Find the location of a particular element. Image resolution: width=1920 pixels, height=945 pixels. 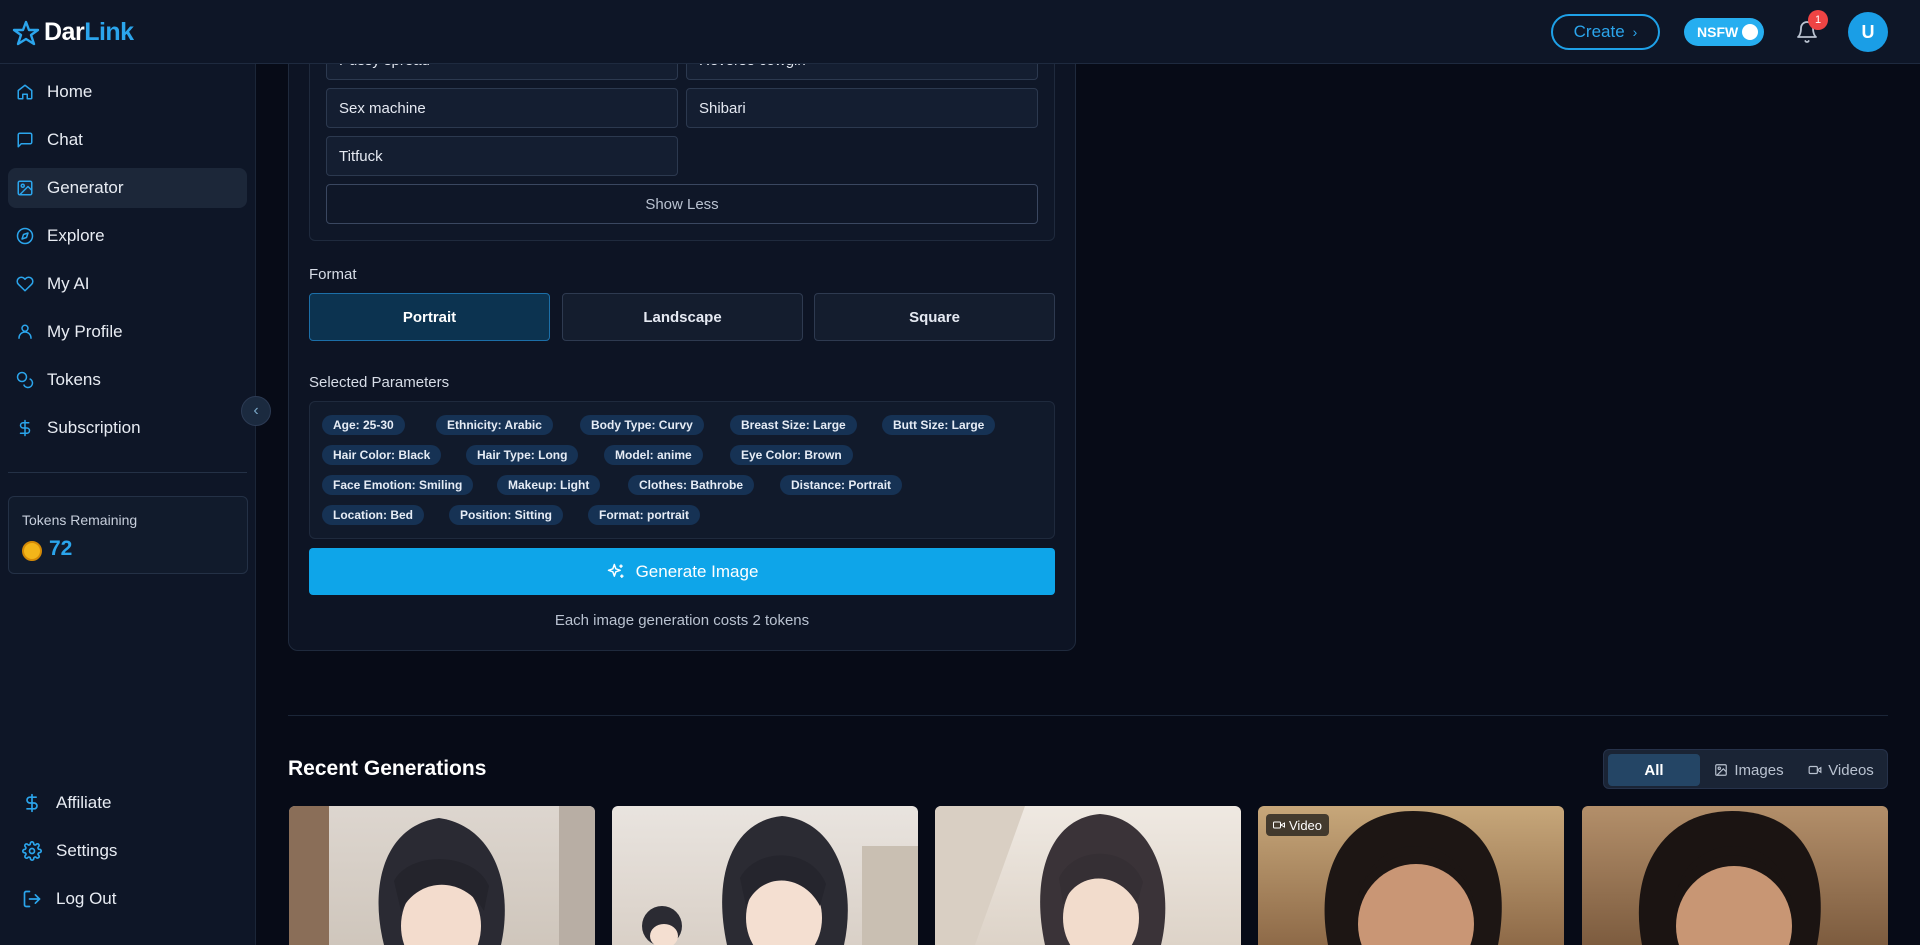

parameter-chip: Distance: Portrait is located at coordinates (841, 485).